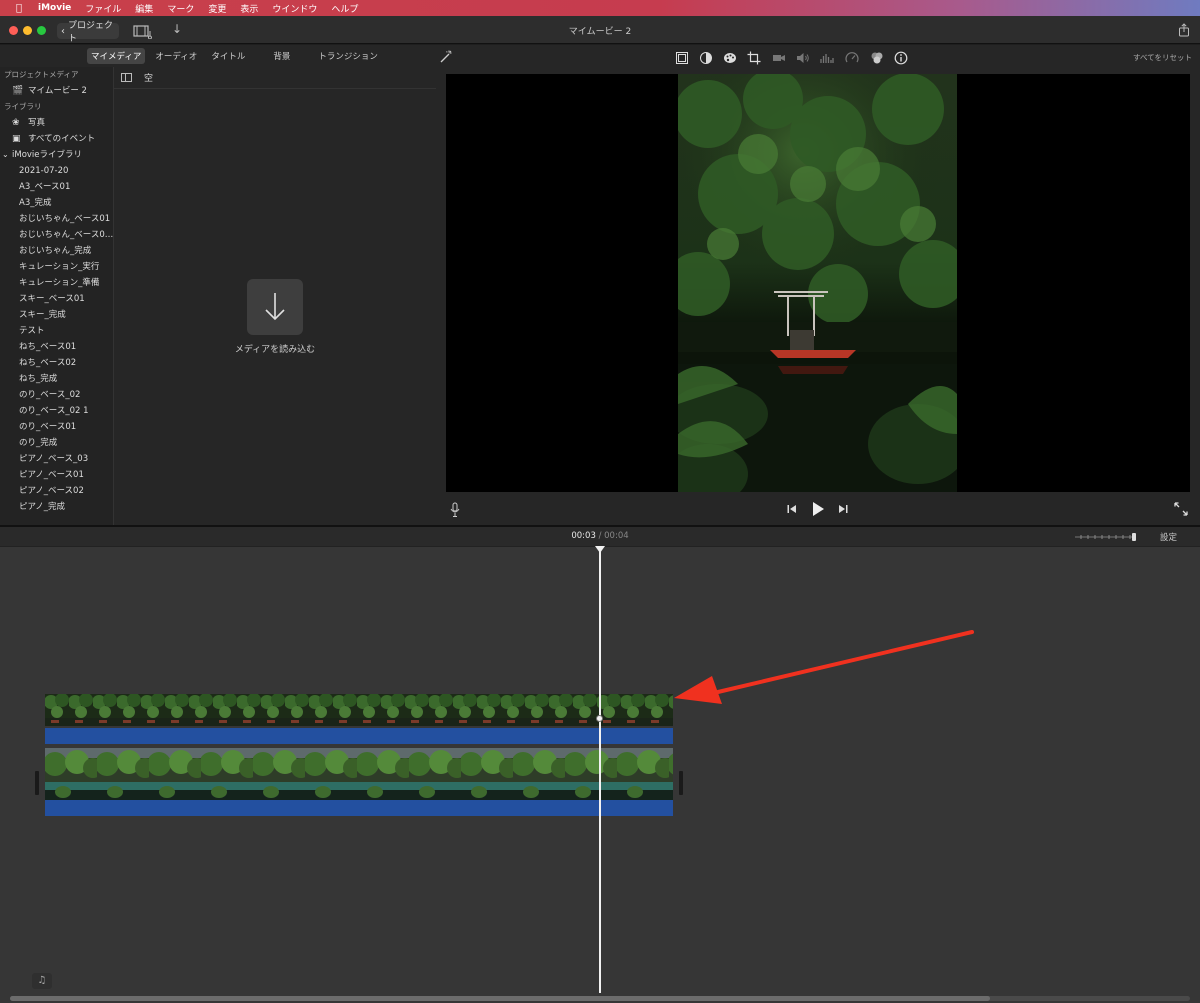  I want to click on sidebar-event-item: のり_ベース01, so click(57, 427).